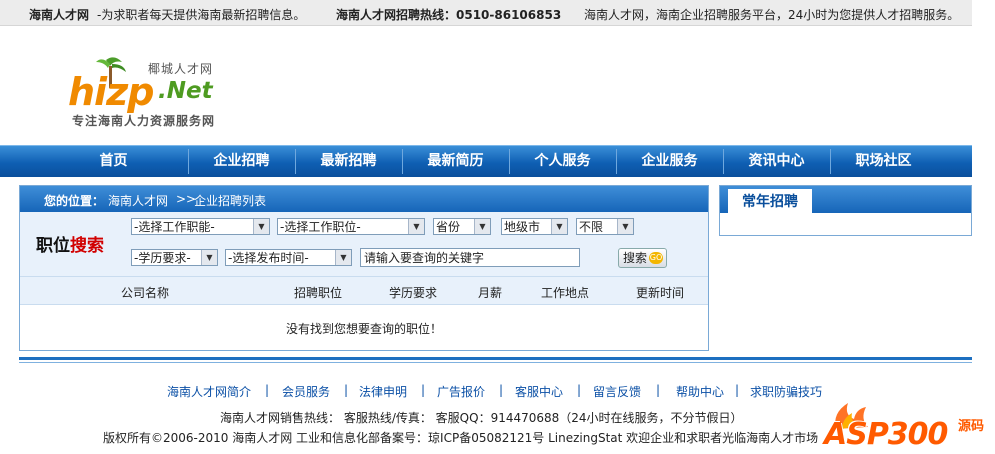  I want to click on publish-time-select: -选择发布时间- ▼, so click(288, 257).